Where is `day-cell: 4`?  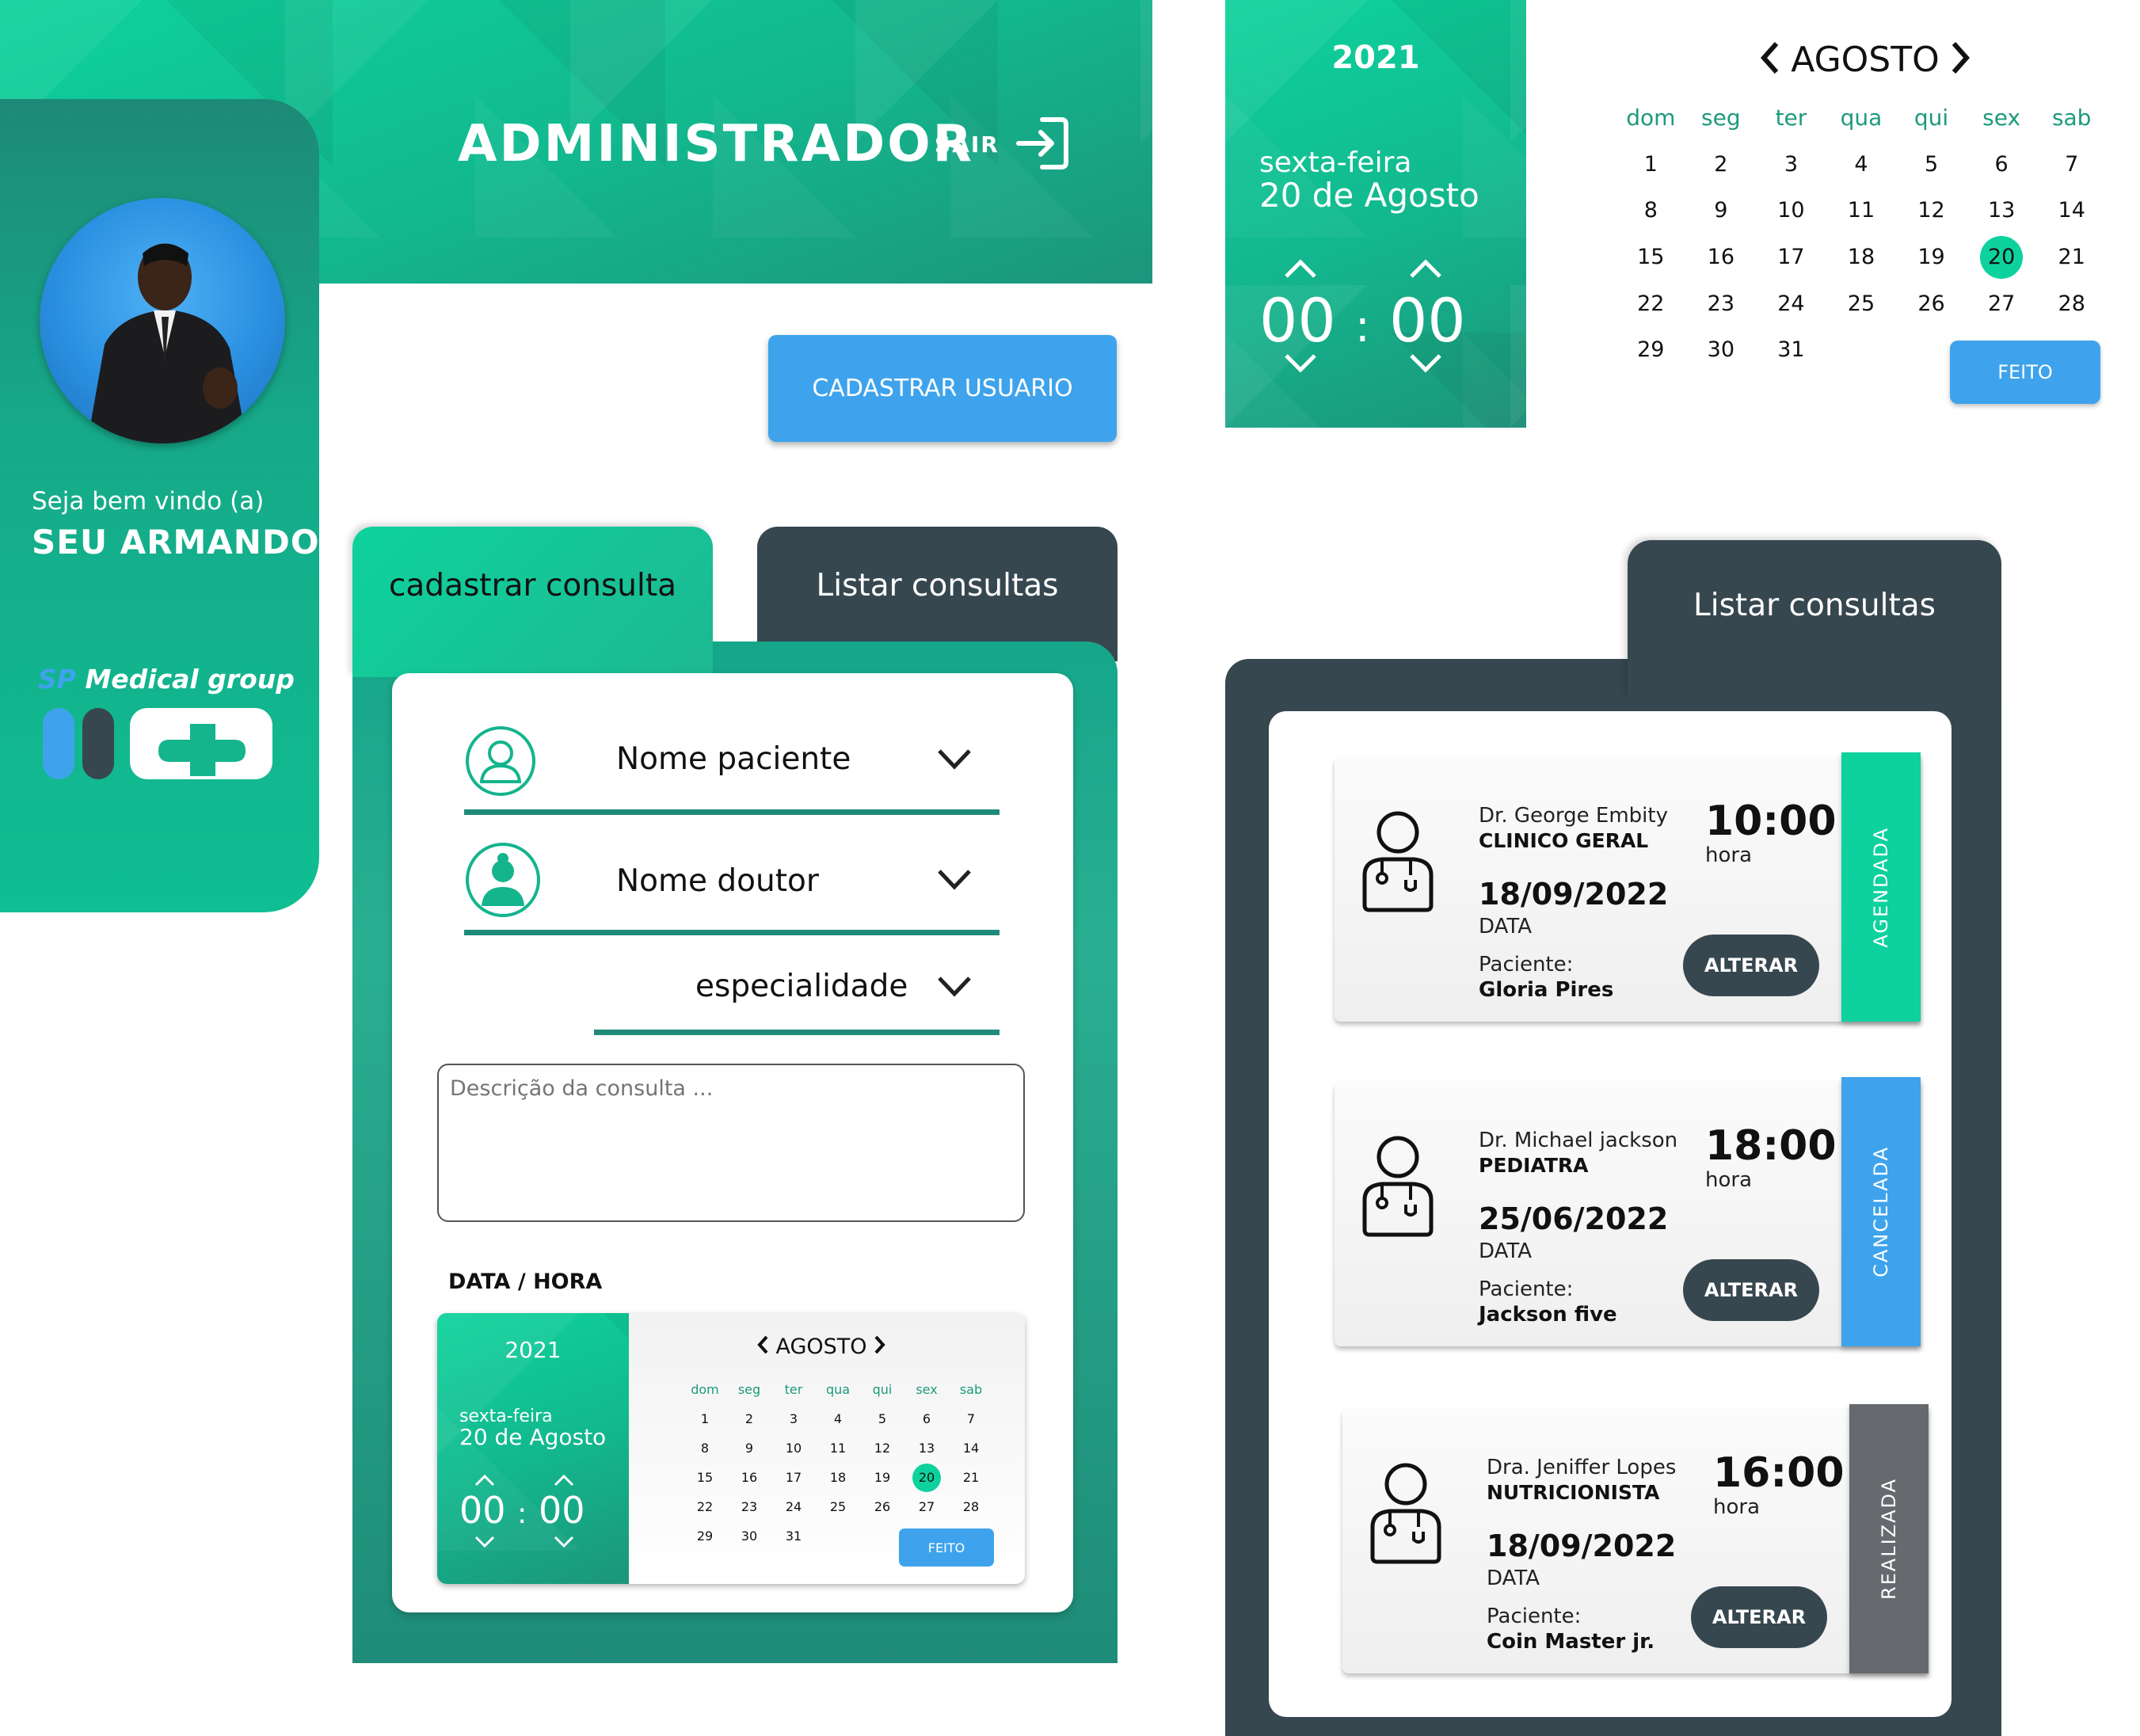
day-cell: 4 is located at coordinates (1861, 165).